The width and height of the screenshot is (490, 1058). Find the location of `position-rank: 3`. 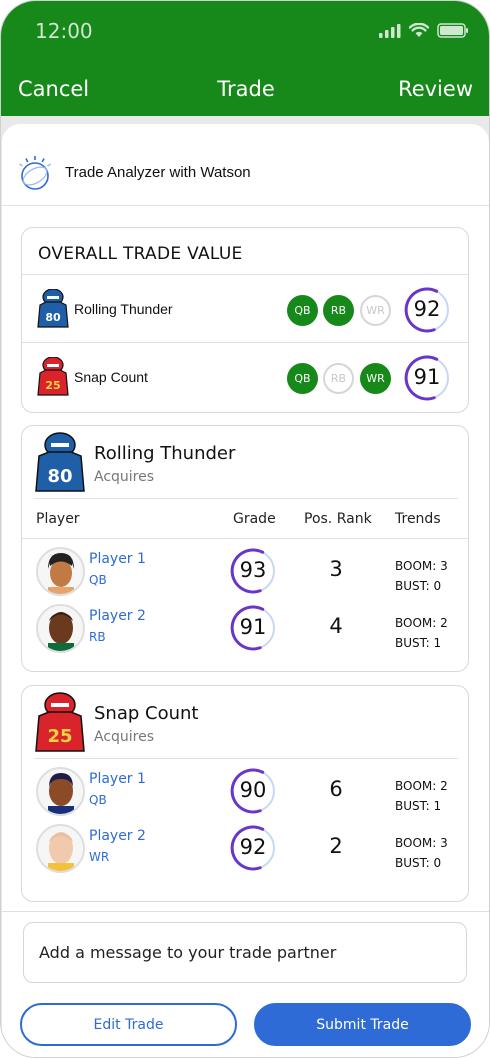

position-rank: 3 is located at coordinates (336, 569).